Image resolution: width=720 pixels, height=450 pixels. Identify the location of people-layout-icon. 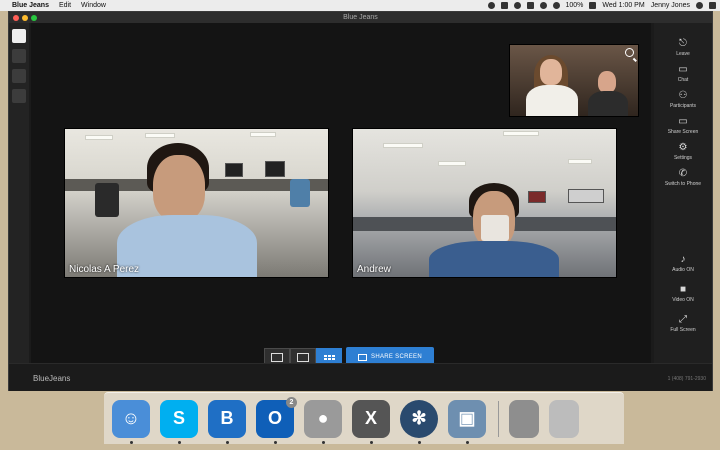
(303, 357).